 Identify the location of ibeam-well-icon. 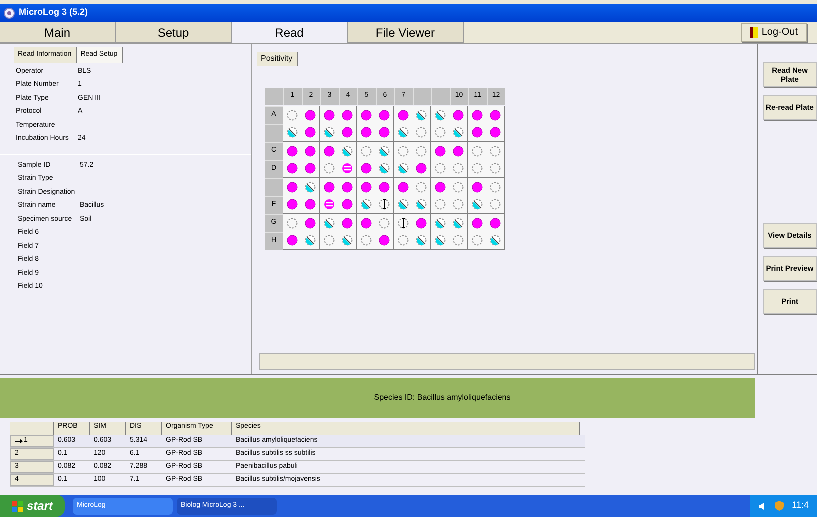
(403, 223).